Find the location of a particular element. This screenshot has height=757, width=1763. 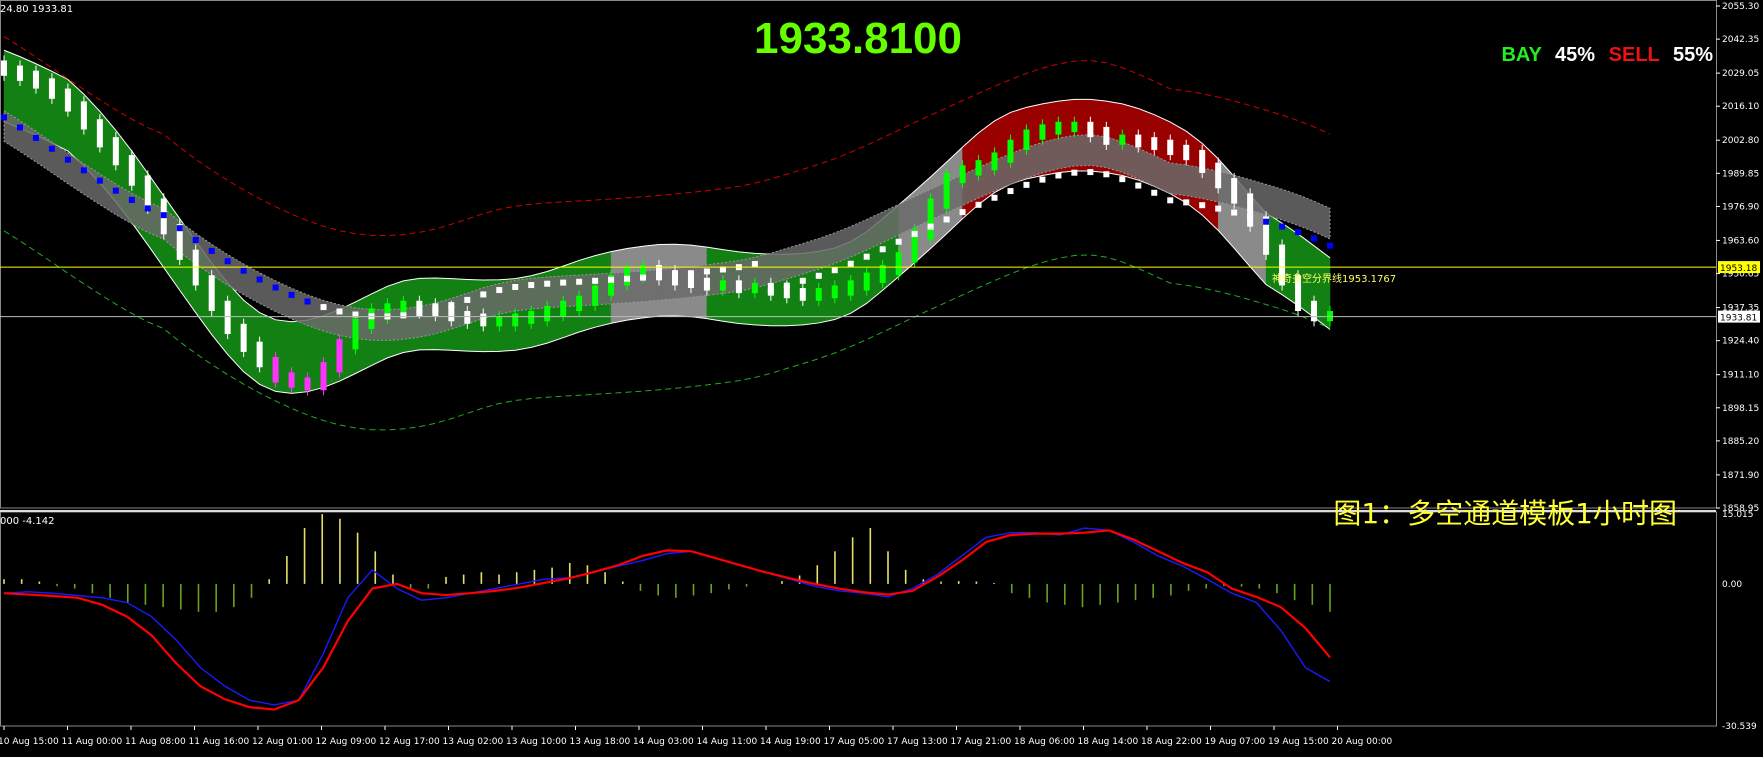

x-tick-label: 13 Aug 02:00 is located at coordinates (473, 742).